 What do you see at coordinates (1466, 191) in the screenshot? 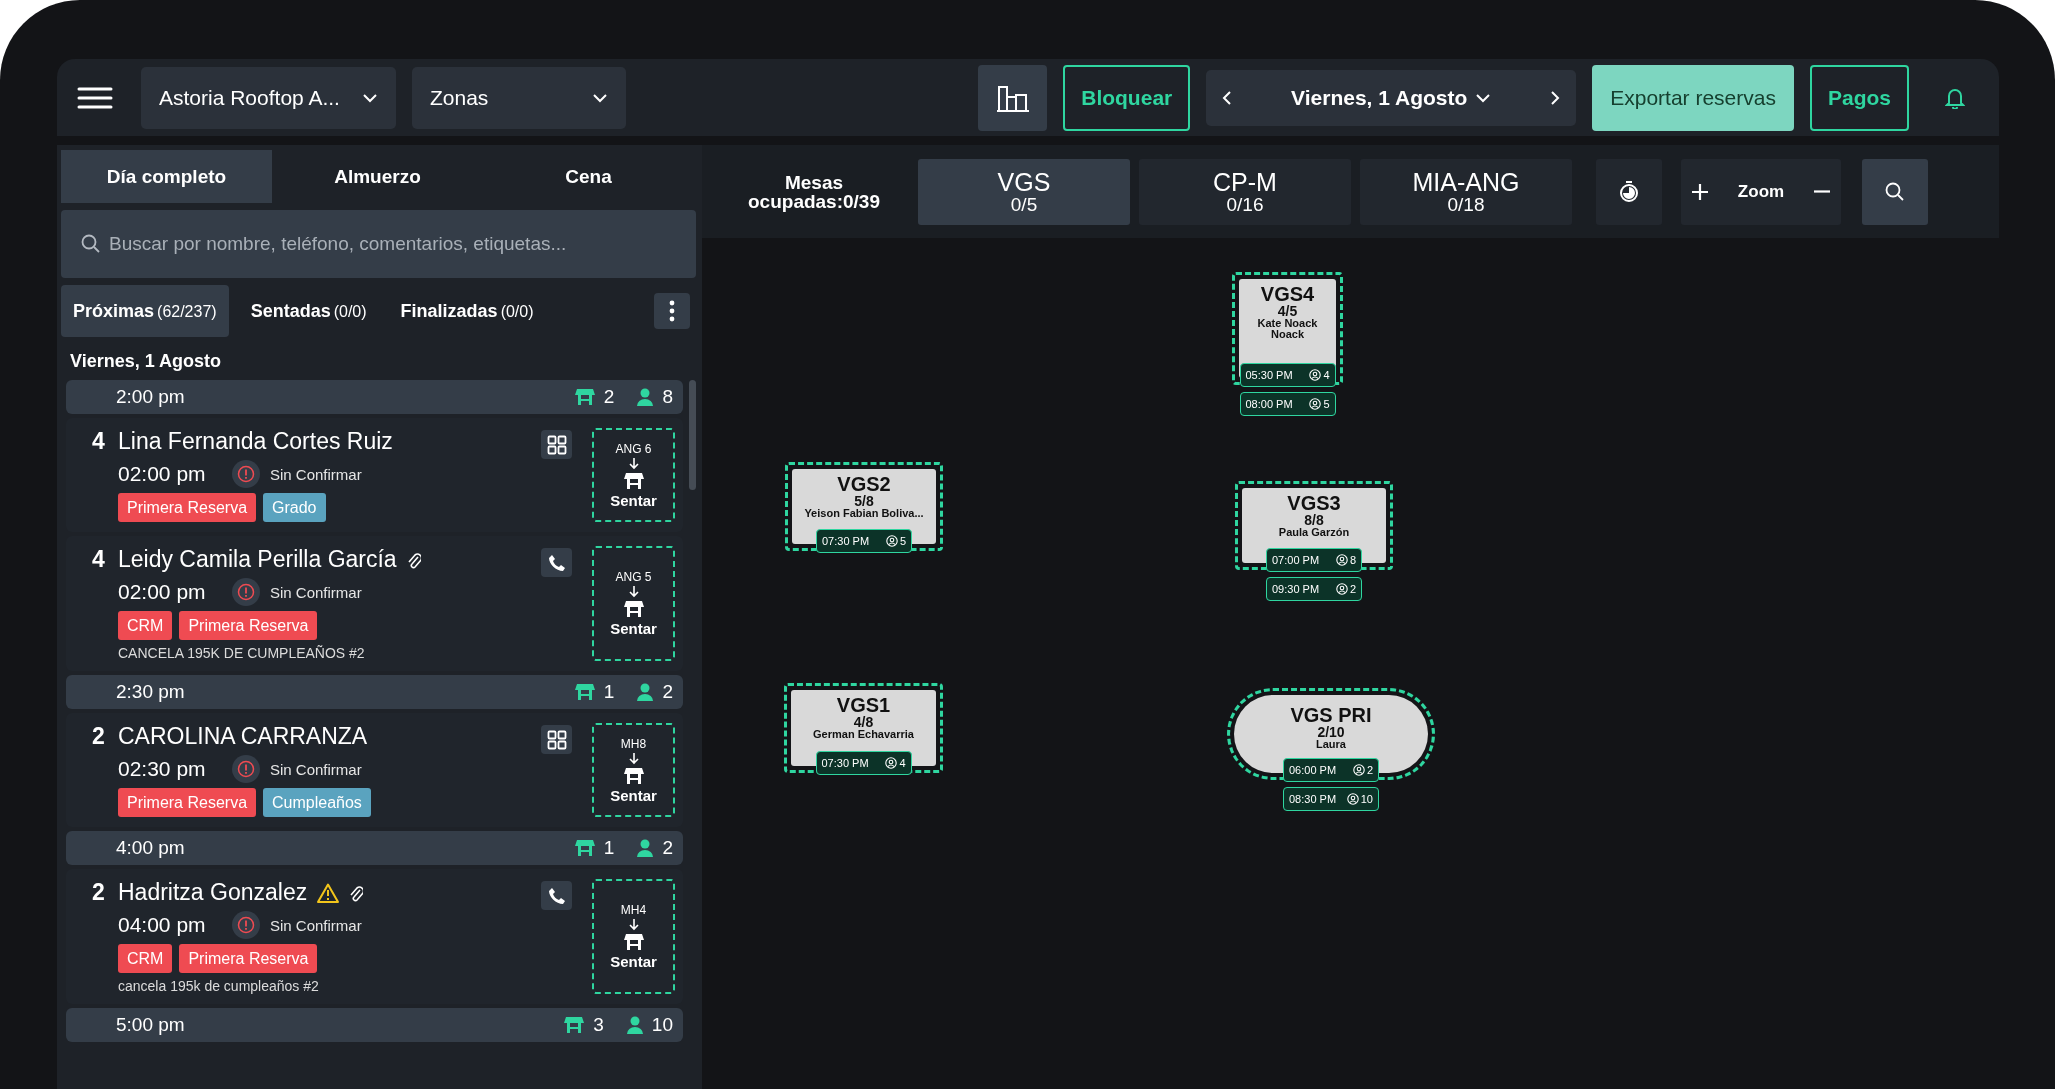
I see `zone-tab: MIA-ANG 0/18` at bounding box center [1466, 191].